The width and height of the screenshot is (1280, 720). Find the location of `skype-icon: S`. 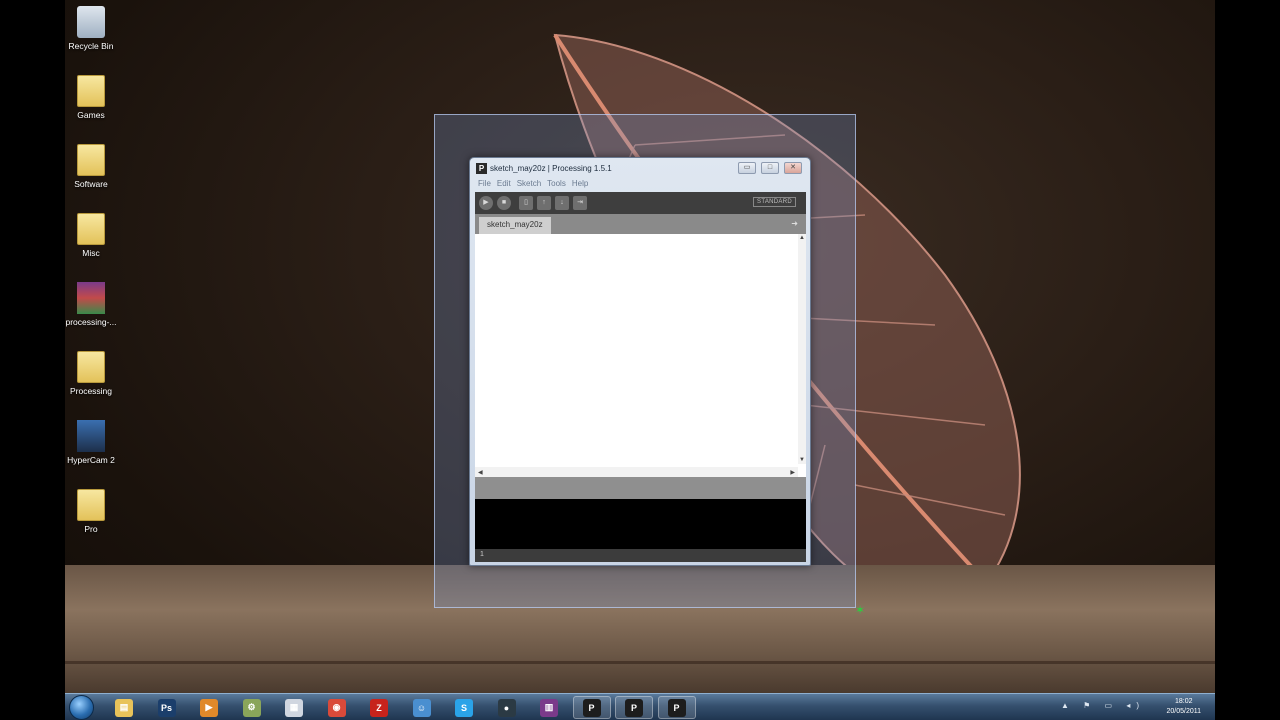

skype-icon: S is located at coordinates (464, 707).